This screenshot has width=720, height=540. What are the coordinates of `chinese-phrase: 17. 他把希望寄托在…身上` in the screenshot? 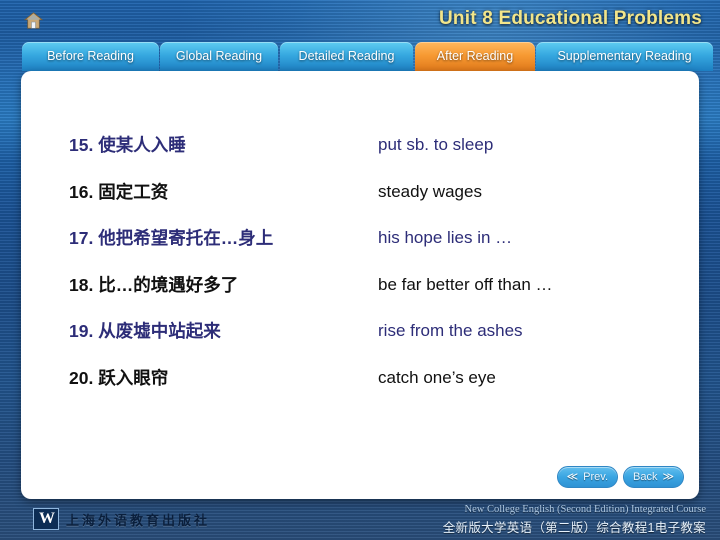 It's located at (171, 238).